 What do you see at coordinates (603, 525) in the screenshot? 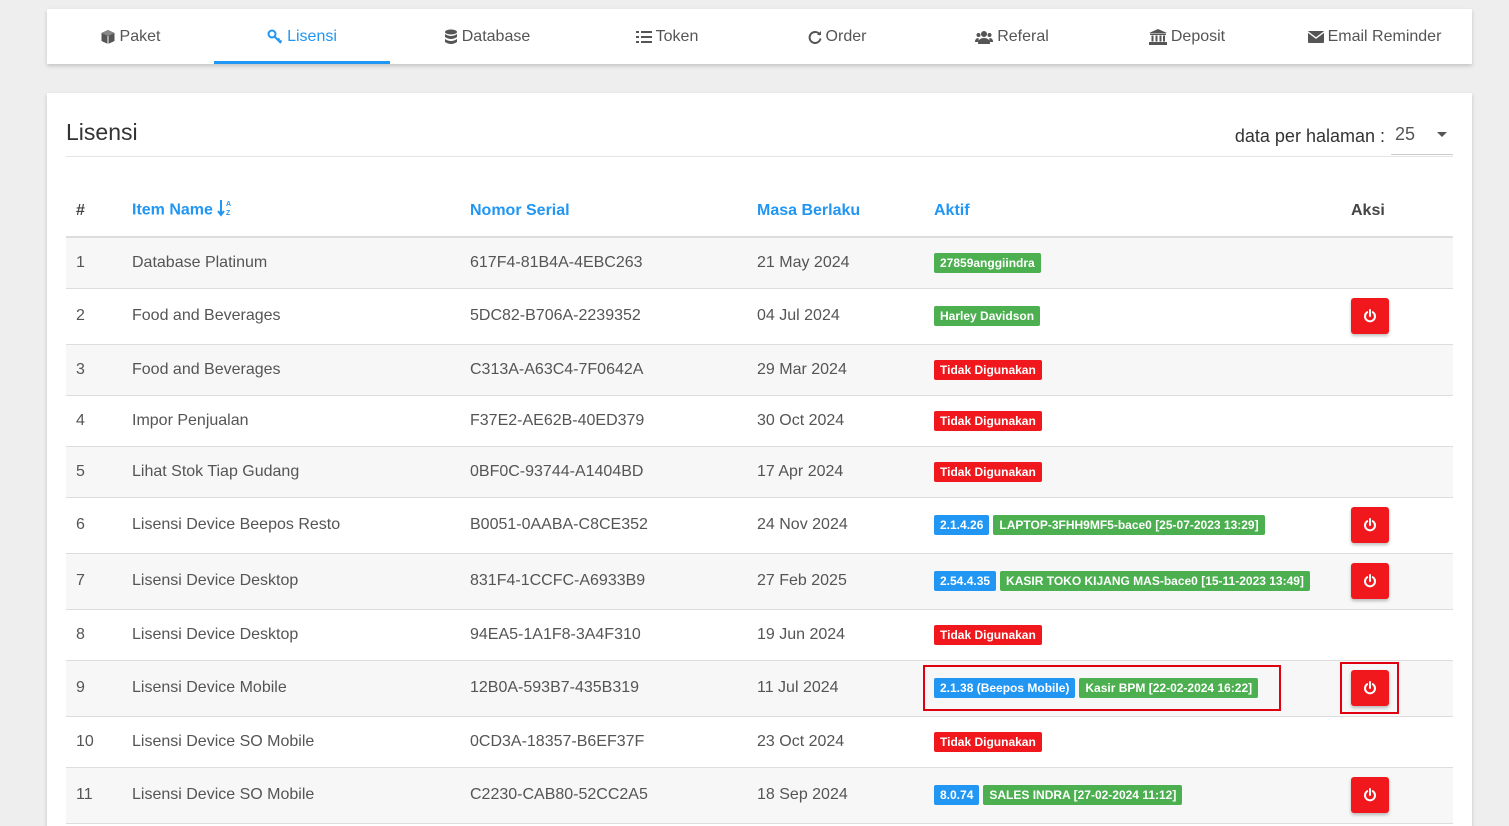
I see `serial-number: B0051-0AABA-C8CE352` at bounding box center [603, 525].